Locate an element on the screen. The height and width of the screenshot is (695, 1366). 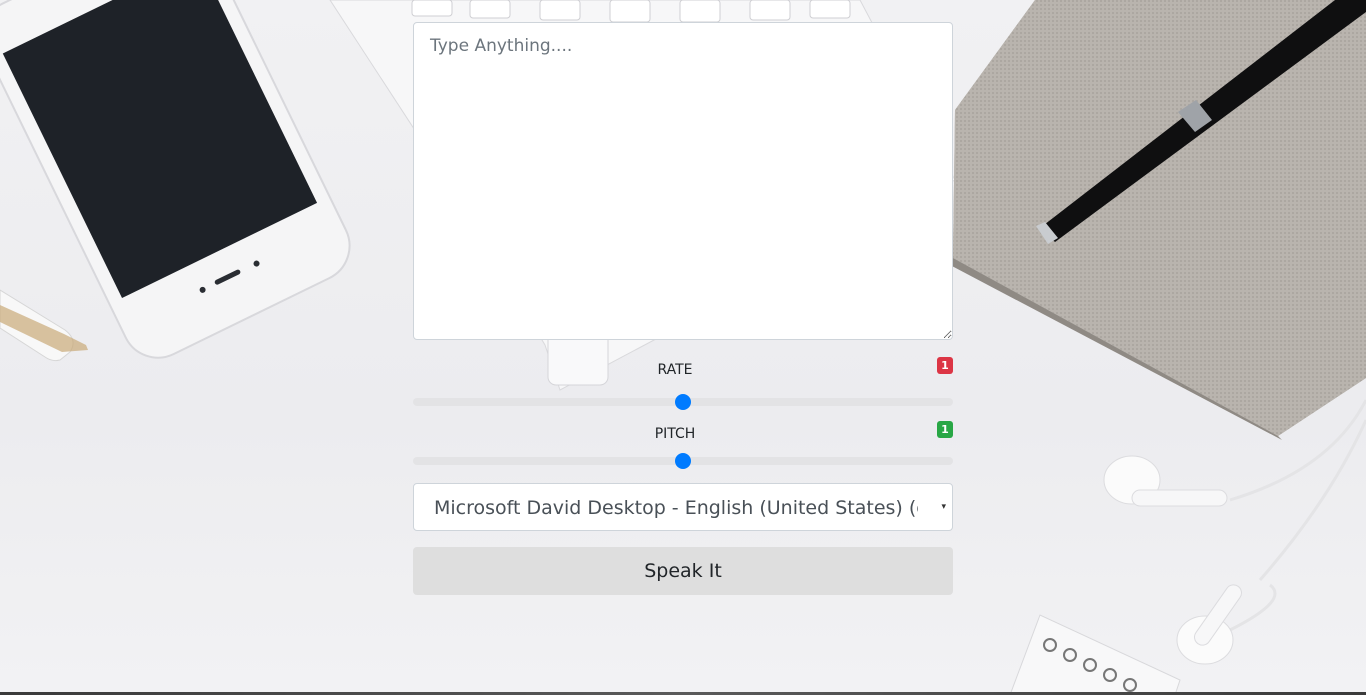
rate-control: RATE 1 is located at coordinates (683, 385).